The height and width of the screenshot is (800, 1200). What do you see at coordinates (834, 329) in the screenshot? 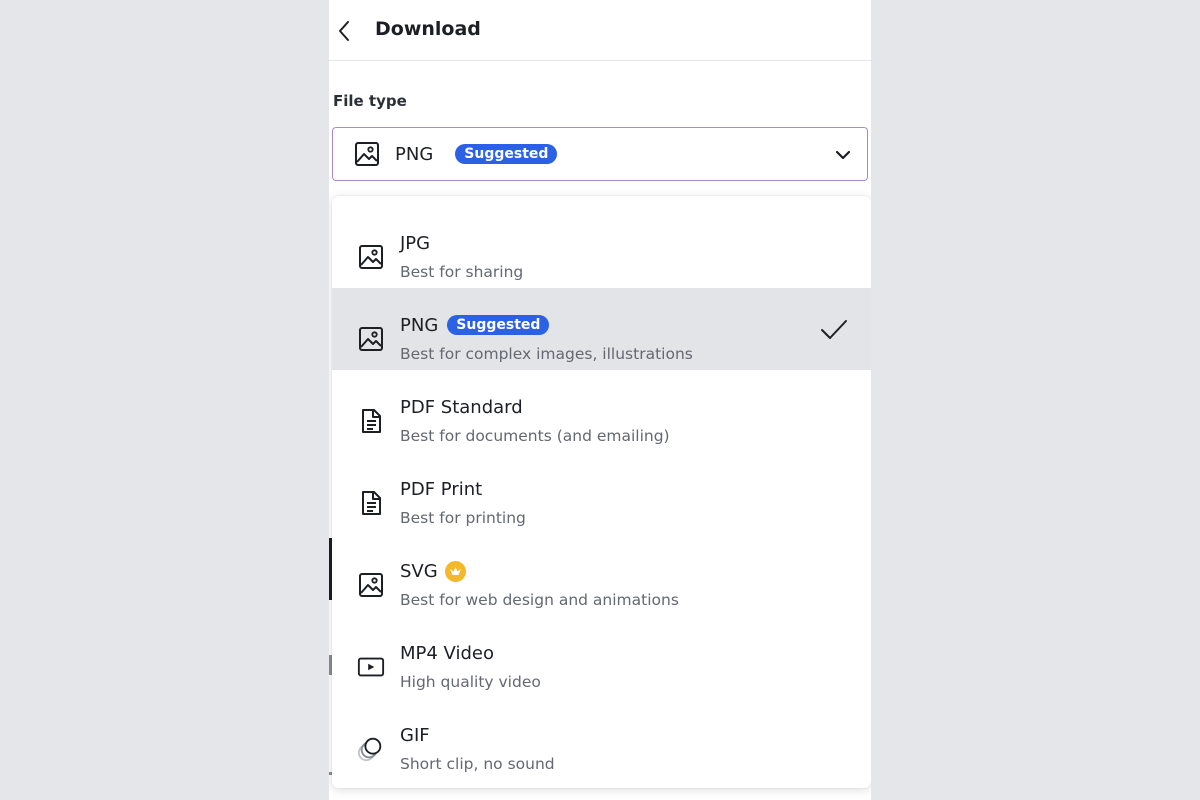
I see `checkmark-icon` at bounding box center [834, 329].